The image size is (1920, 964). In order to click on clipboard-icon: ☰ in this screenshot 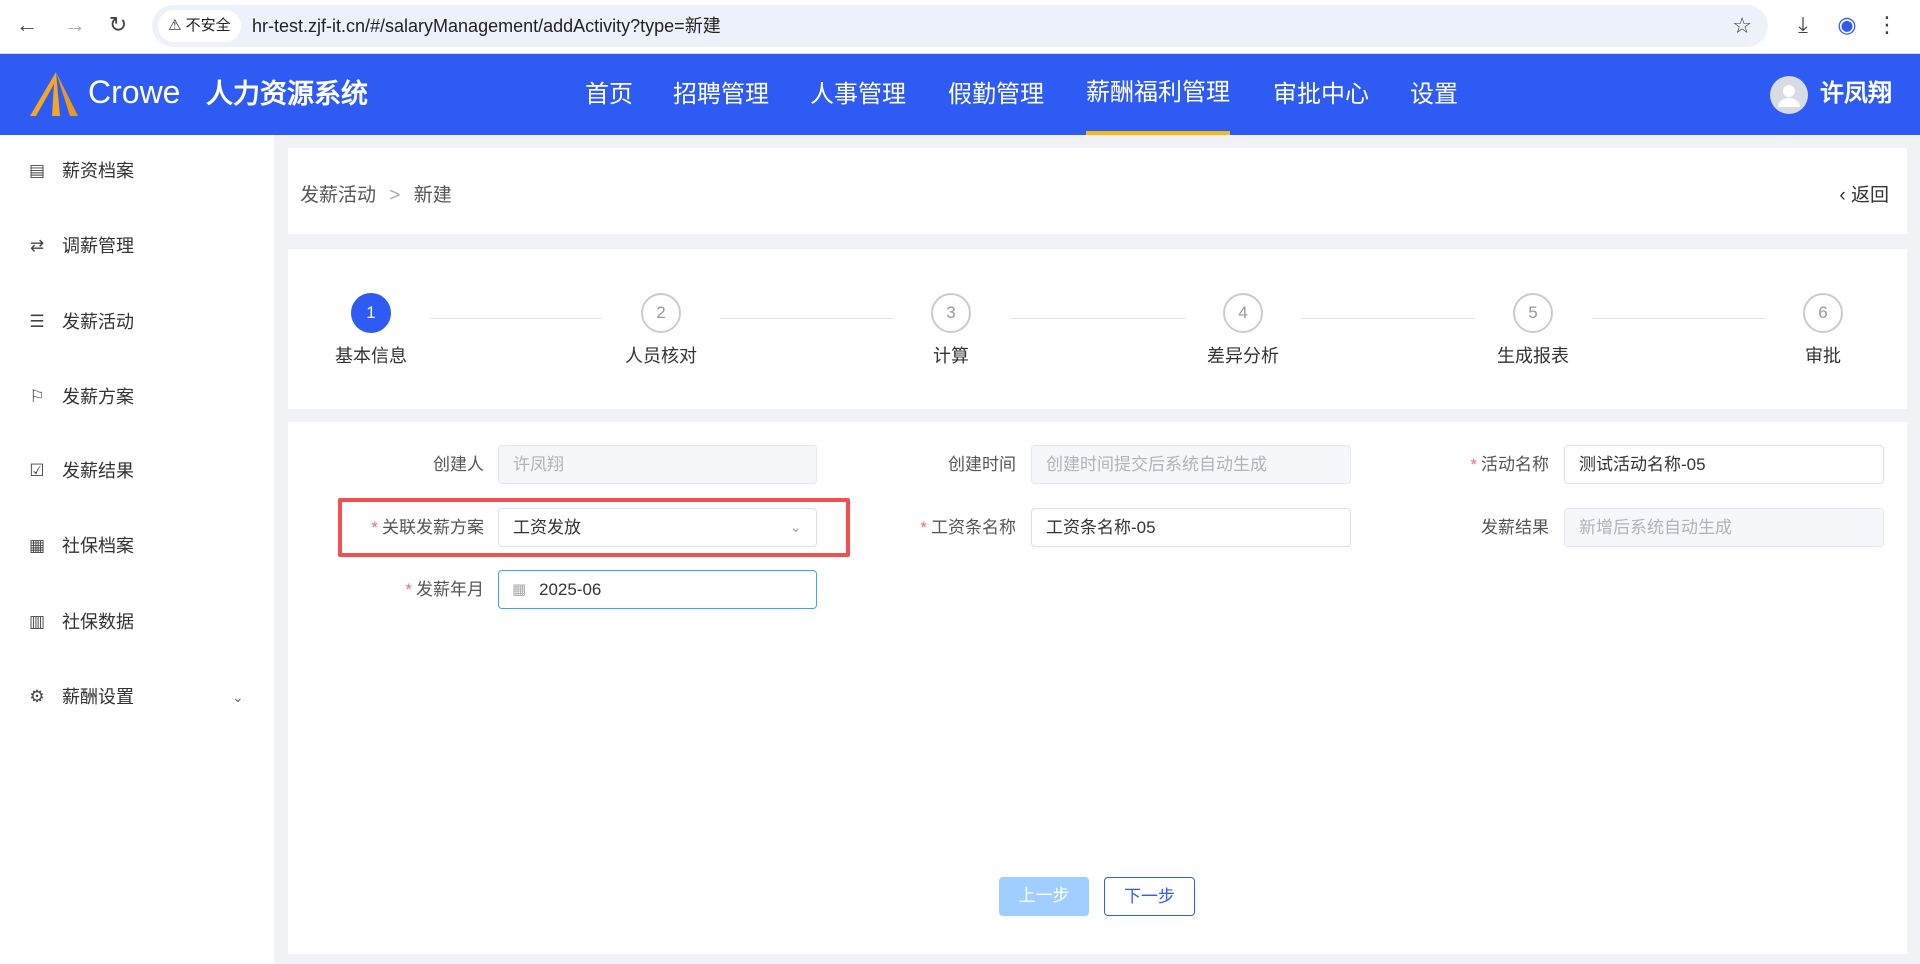, I will do `click(37, 321)`.